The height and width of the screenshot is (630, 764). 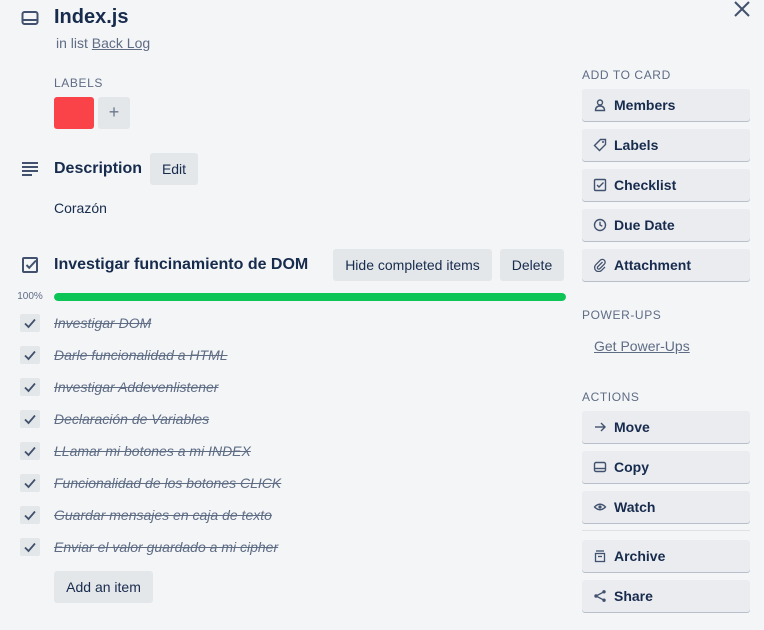 What do you see at coordinates (174, 169) in the screenshot?
I see `edit-description-button: Edit` at bounding box center [174, 169].